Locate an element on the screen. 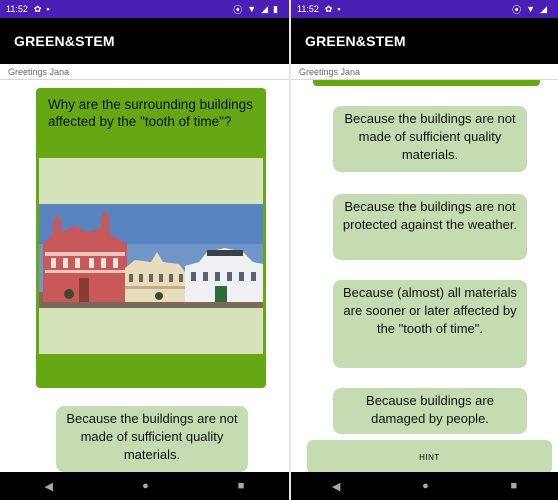  hint-button-label: HINT is located at coordinates (429, 457).